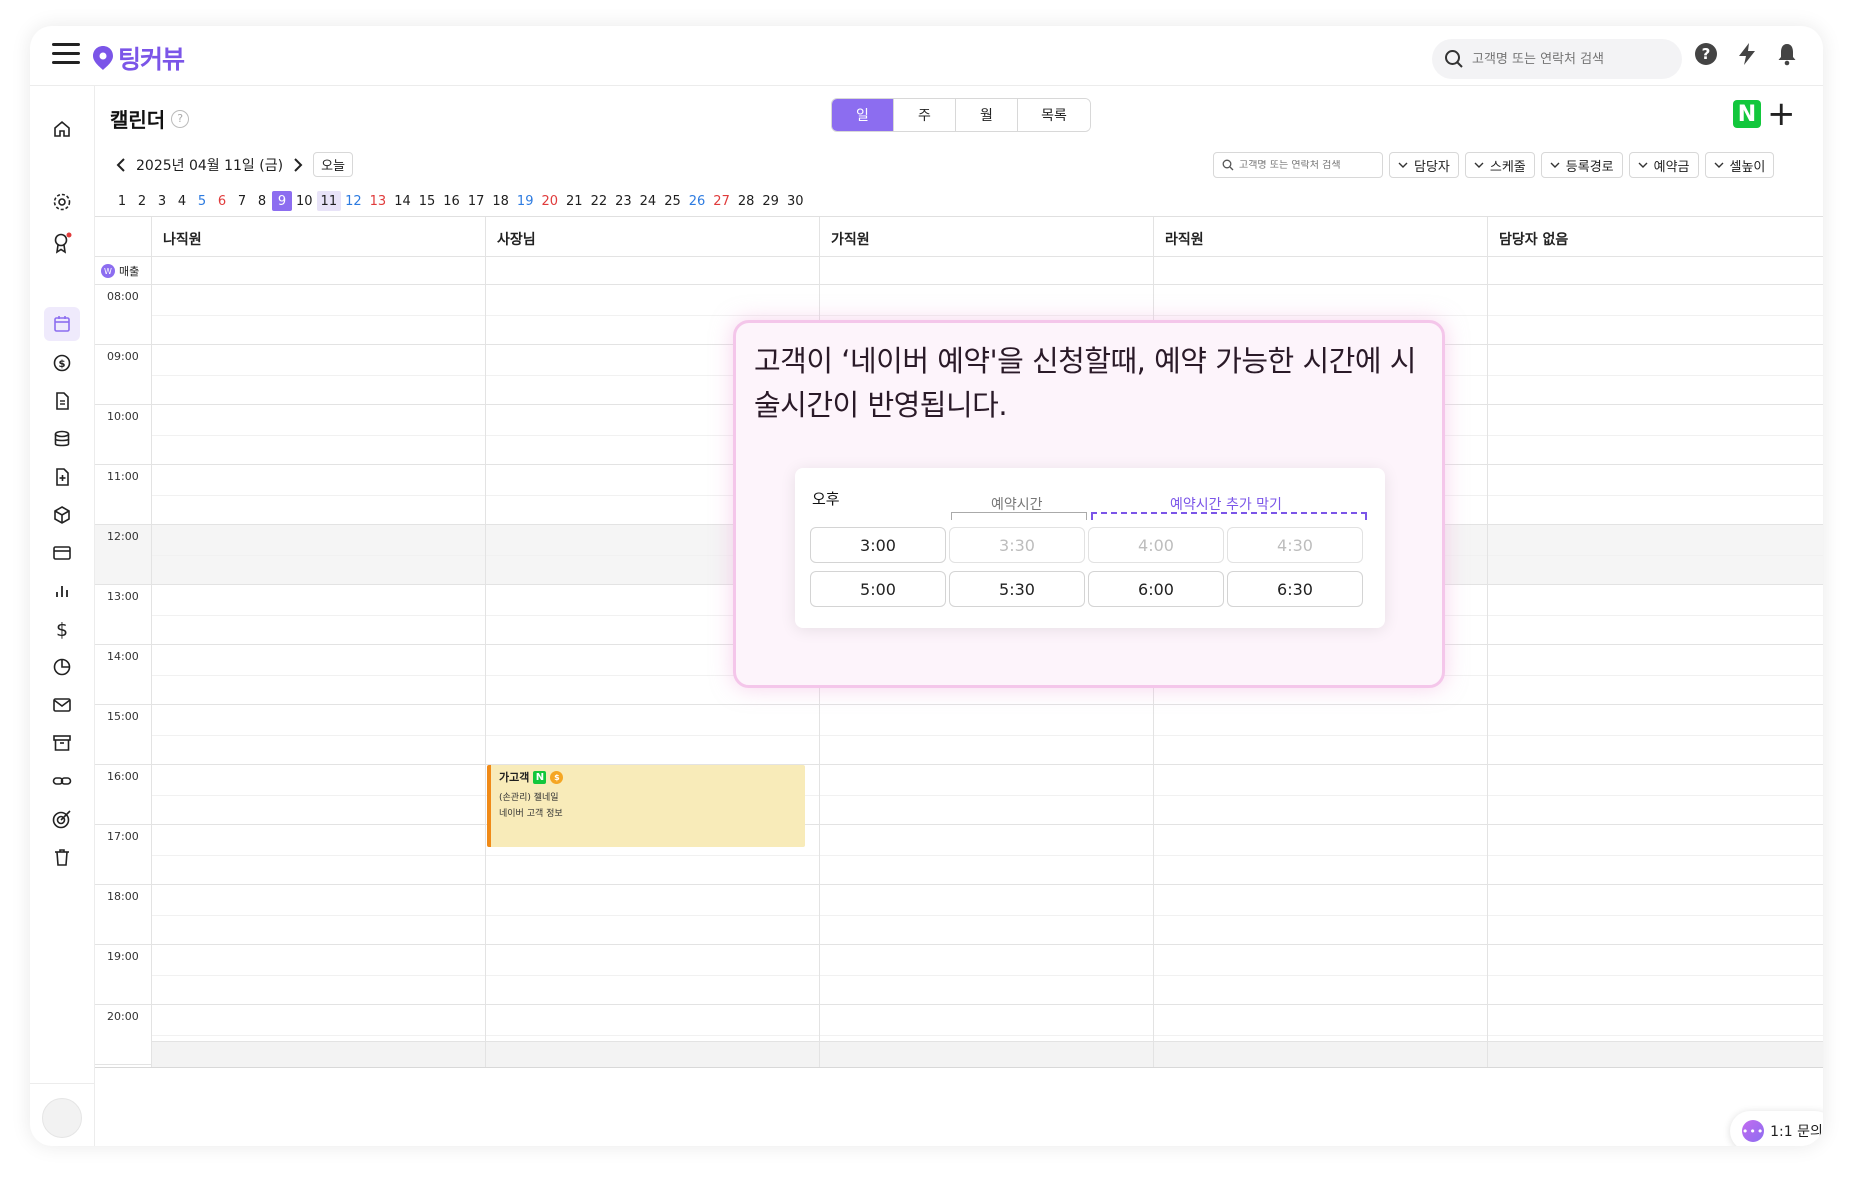 The height and width of the screenshot is (1180, 1852). Describe the element at coordinates (1747, 114) in the screenshot. I see `naver-booking-button: N` at that location.